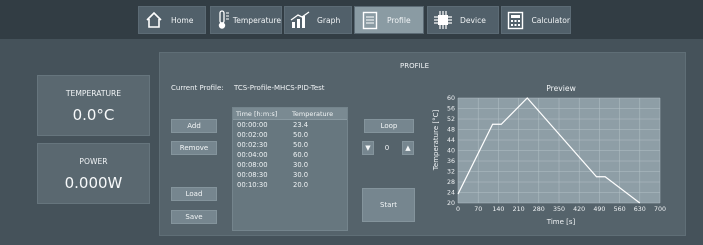 The image size is (703, 245). I want to click on x-tick-label: 350, so click(559, 209).